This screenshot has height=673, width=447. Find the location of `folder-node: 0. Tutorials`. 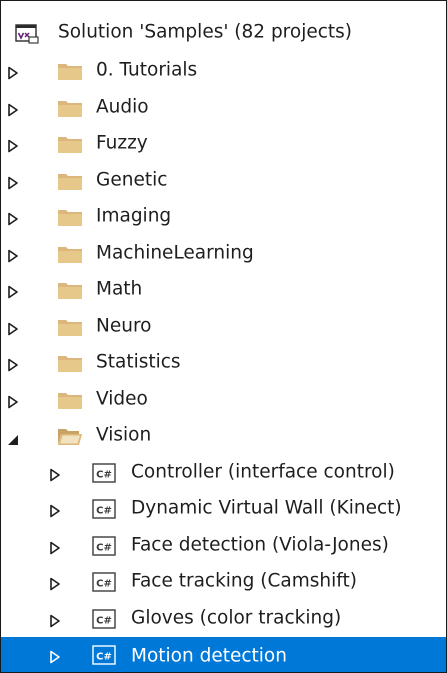

folder-node: 0. Tutorials is located at coordinates (223, 71).